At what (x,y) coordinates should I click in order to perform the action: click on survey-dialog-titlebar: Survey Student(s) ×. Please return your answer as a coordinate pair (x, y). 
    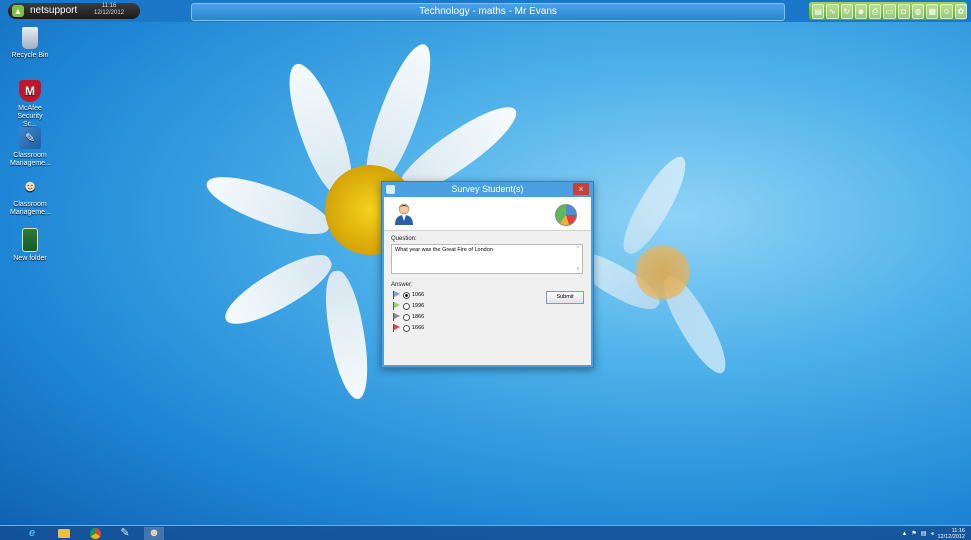
    Looking at the image, I should click on (487, 189).